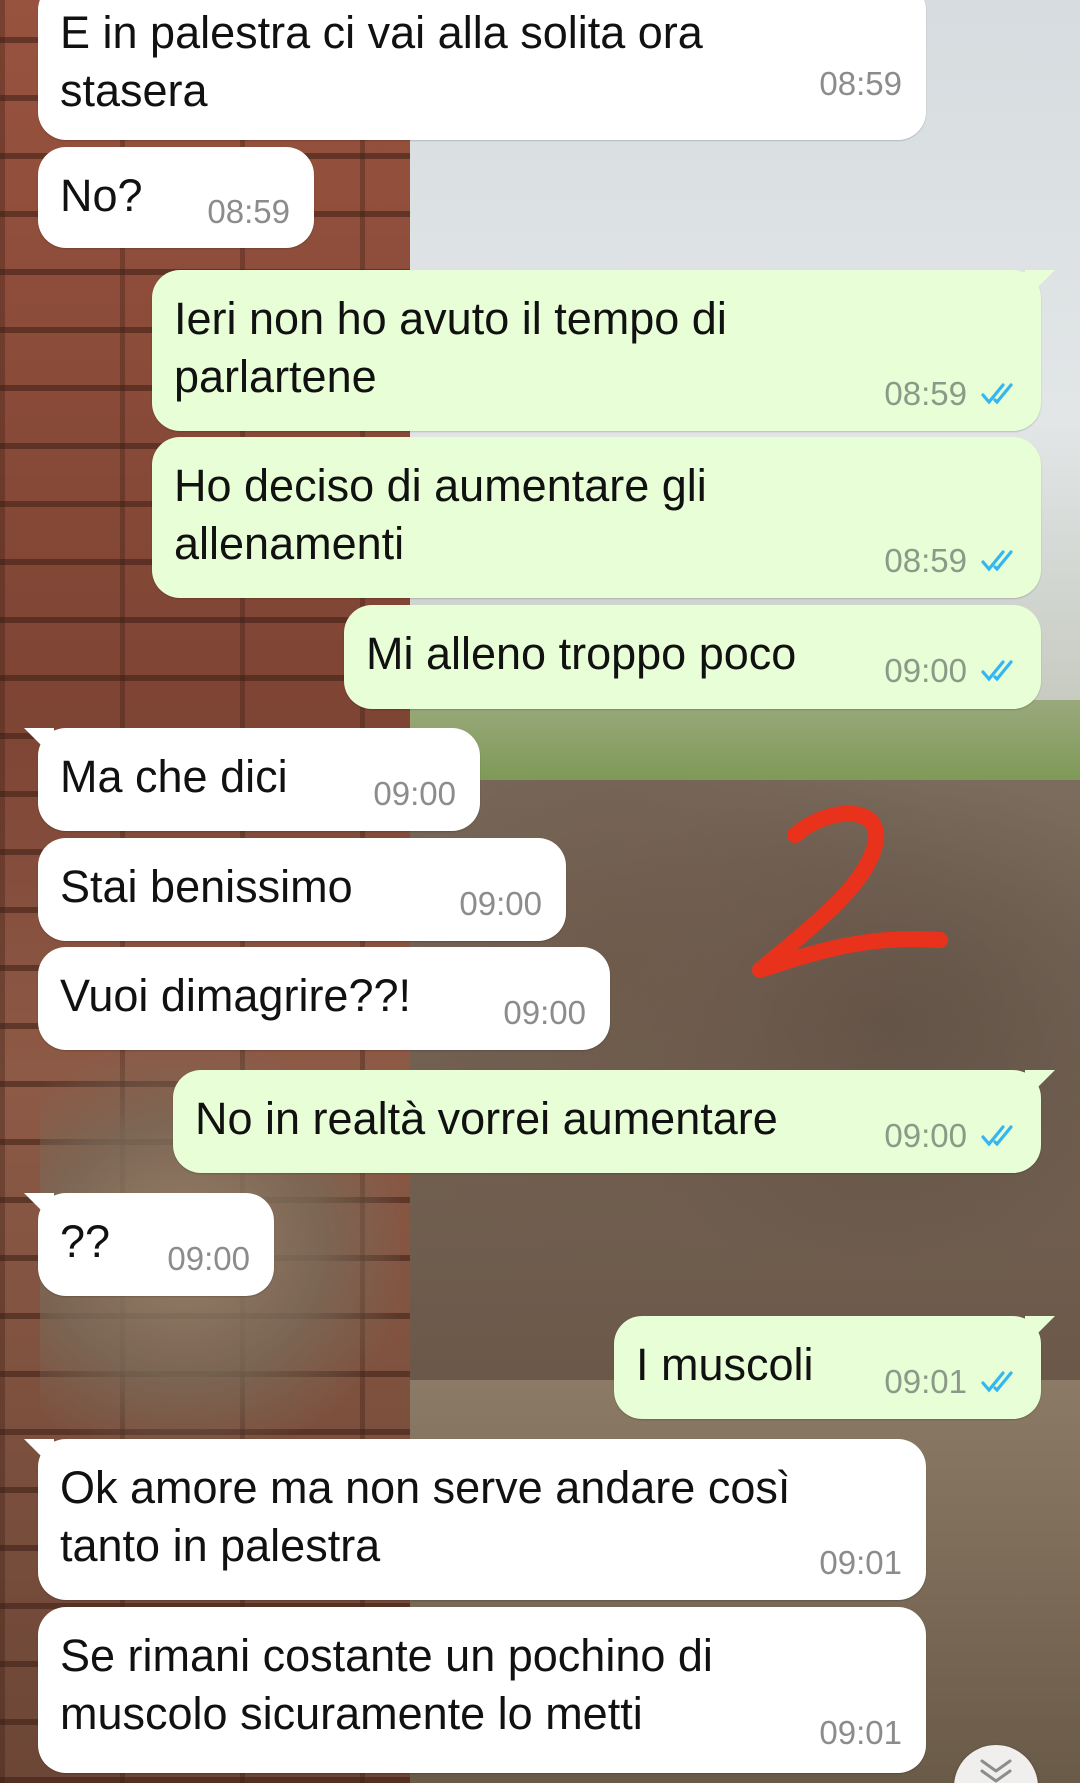 The height and width of the screenshot is (1783, 1080). I want to click on message-bubble-incoming: Stai benissimo 09:00, so click(302, 889).